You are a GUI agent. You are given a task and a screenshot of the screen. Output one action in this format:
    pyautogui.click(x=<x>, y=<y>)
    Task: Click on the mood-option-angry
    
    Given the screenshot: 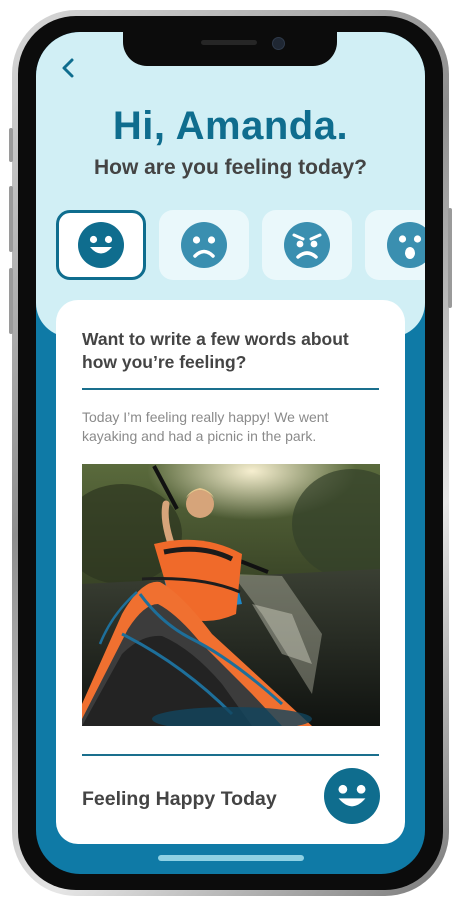 What is the action you would take?
    pyautogui.click(x=307, y=245)
    